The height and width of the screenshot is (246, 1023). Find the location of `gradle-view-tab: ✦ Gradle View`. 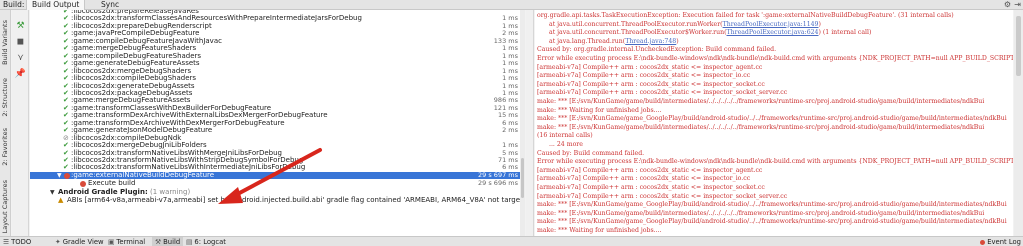

gradle-view-tab: ✦ Gradle View is located at coordinates (79, 241).